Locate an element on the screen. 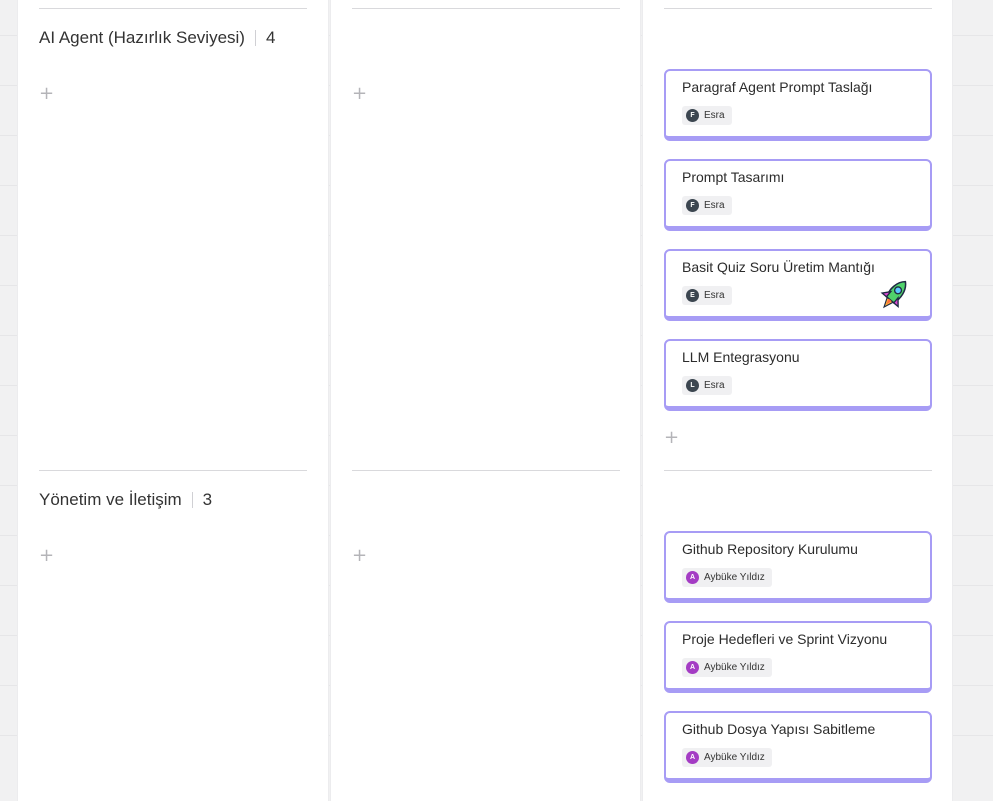  group-header-ai-agent: AI Agent (Hazırlık Seviyesi) 4 is located at coordinates (157, 38).